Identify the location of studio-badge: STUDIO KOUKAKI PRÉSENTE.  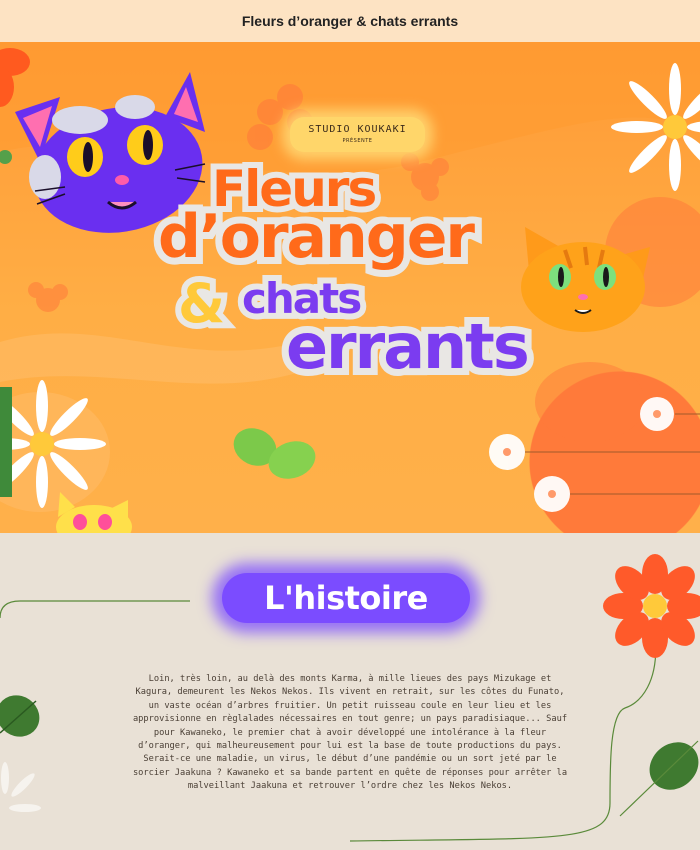
(357, 134).